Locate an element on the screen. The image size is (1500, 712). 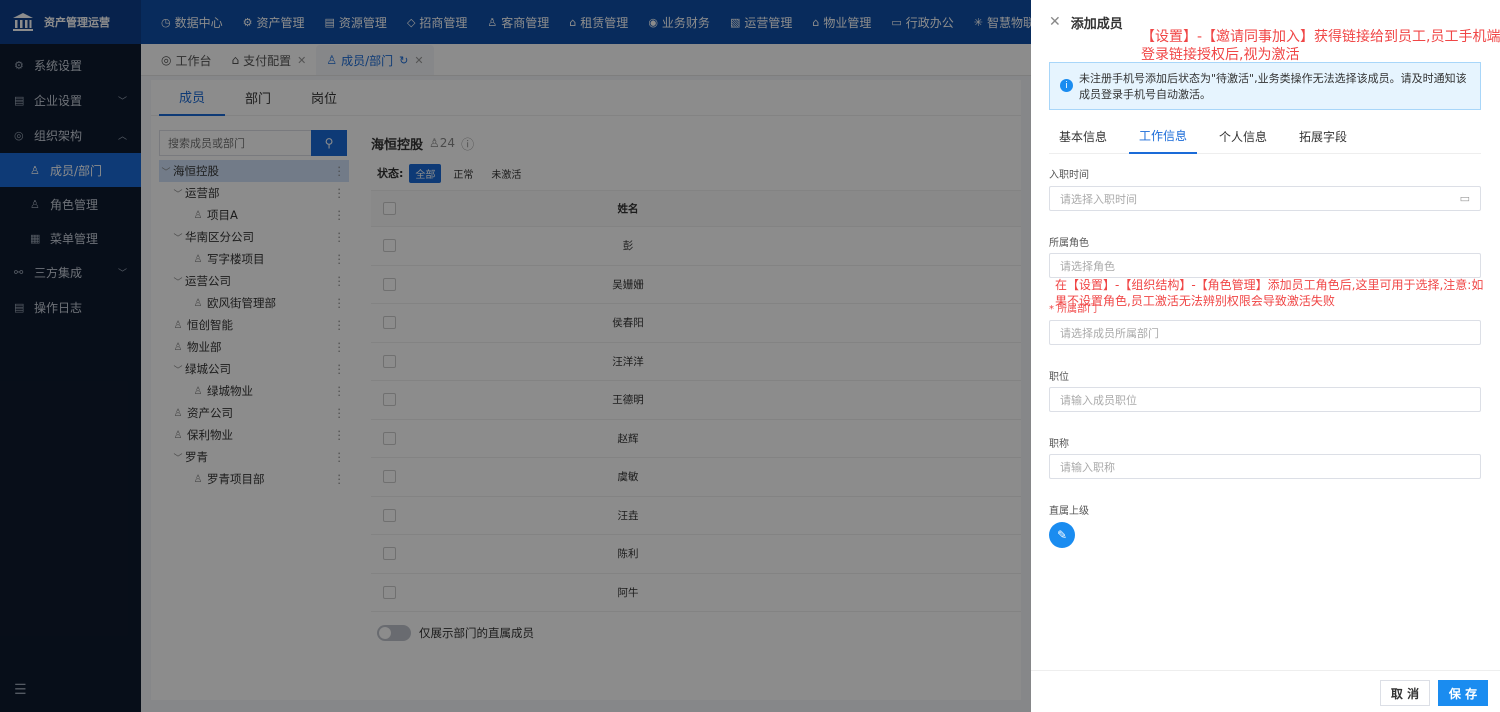
annotation-activation-note: 【设置】-【邀请同事加入】获得链接给到员工,员工手机端登录链接授权后,视为激活 is located at coordinates (1320, 46).